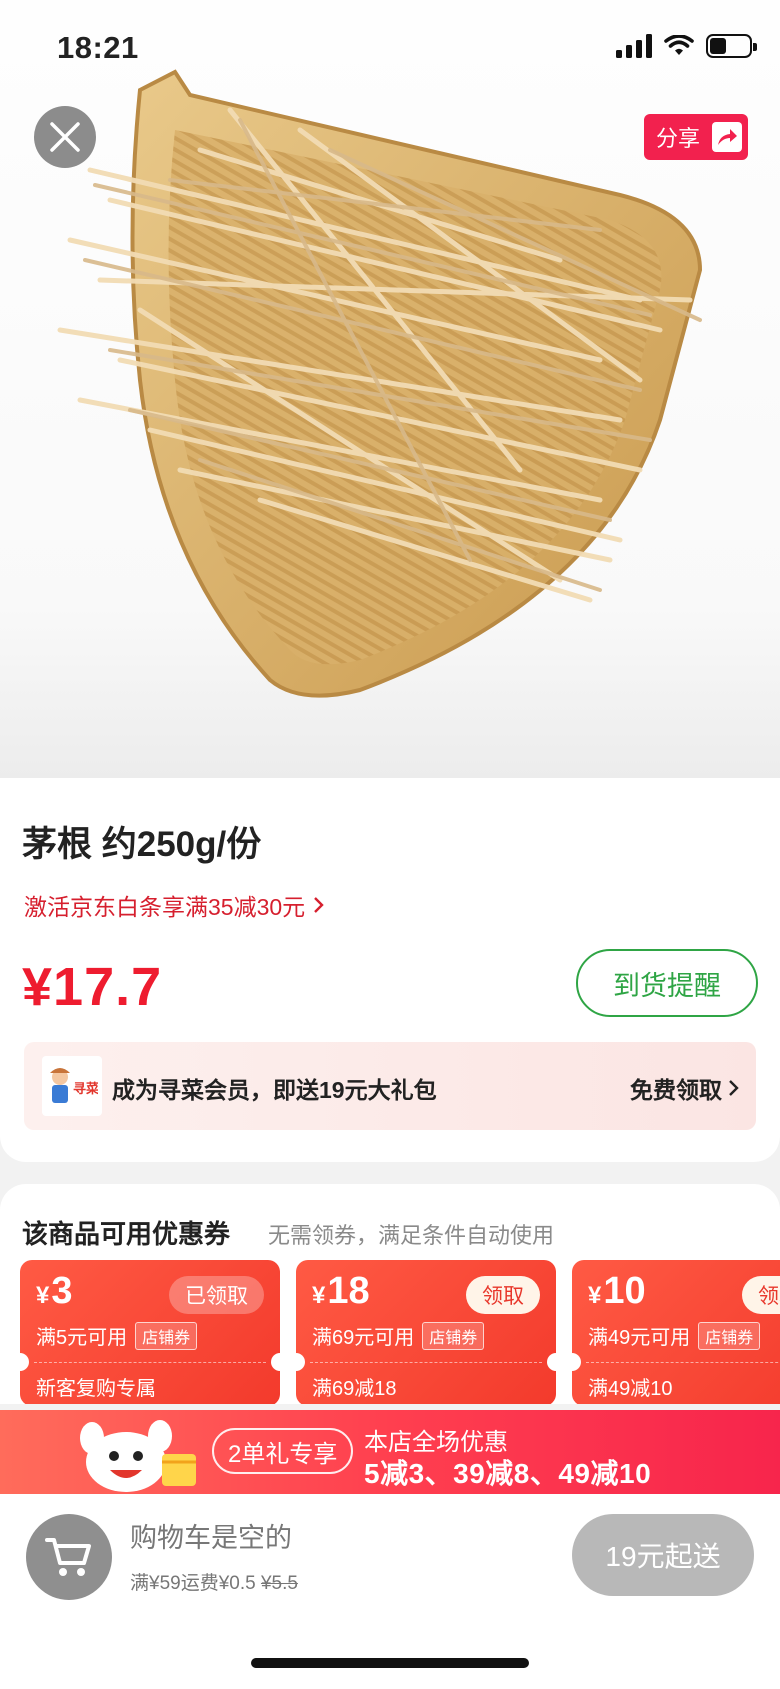 Image resolution: width=780 pixels, height=1689 pixels. I want to click on share-label: 分享, so click(678, 138).